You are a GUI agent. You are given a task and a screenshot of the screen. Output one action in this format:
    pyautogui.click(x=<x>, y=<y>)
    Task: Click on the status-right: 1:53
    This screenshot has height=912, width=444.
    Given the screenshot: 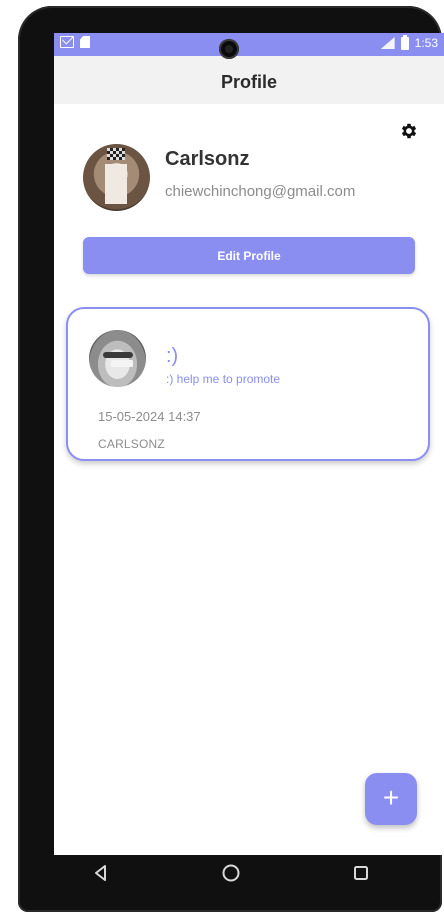 What is the action you would take?
    pyautogui.click(x=409, y=42)
    